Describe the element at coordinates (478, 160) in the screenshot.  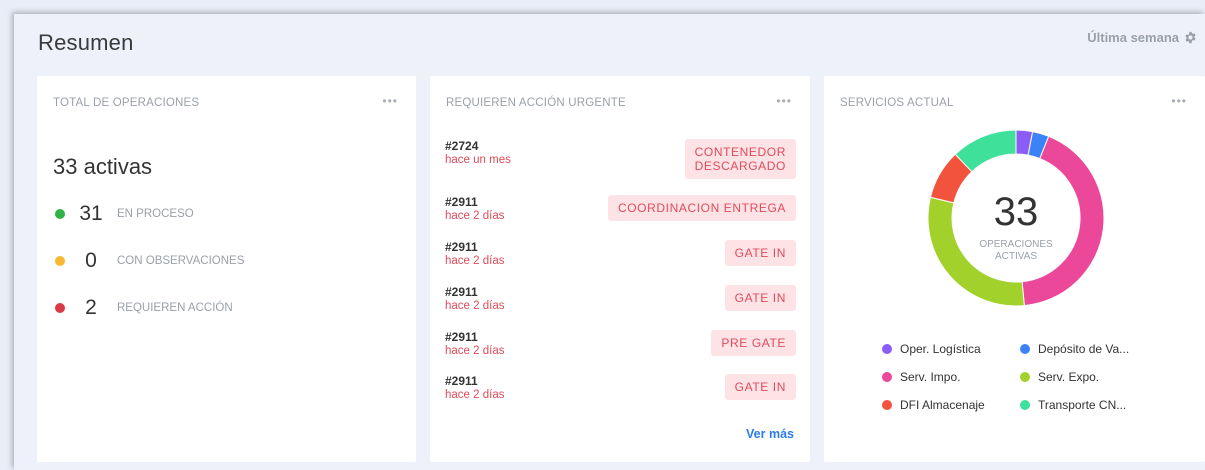
I see `operation-time: hace un mes` at that location.